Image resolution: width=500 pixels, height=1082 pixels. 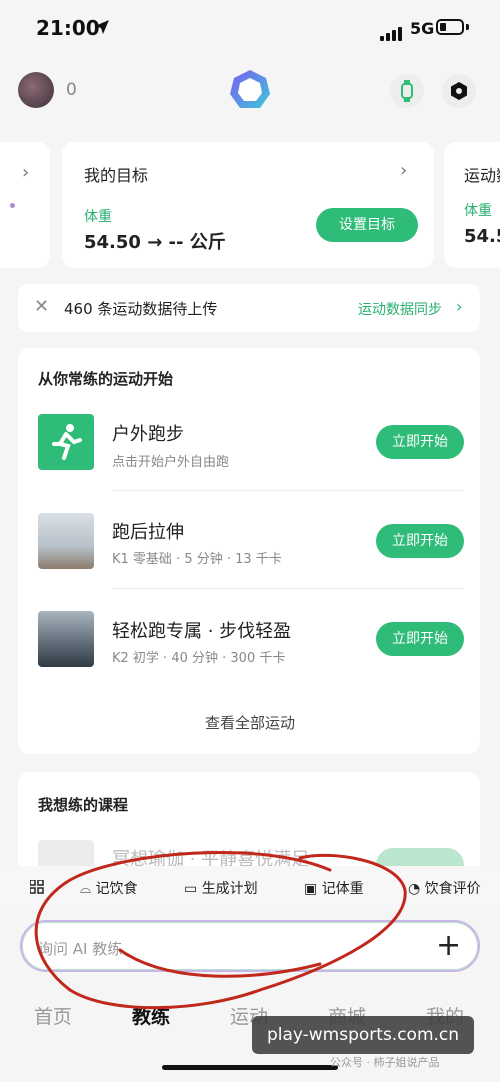 I want to click on battery-tip, so click(x=467, y=27).